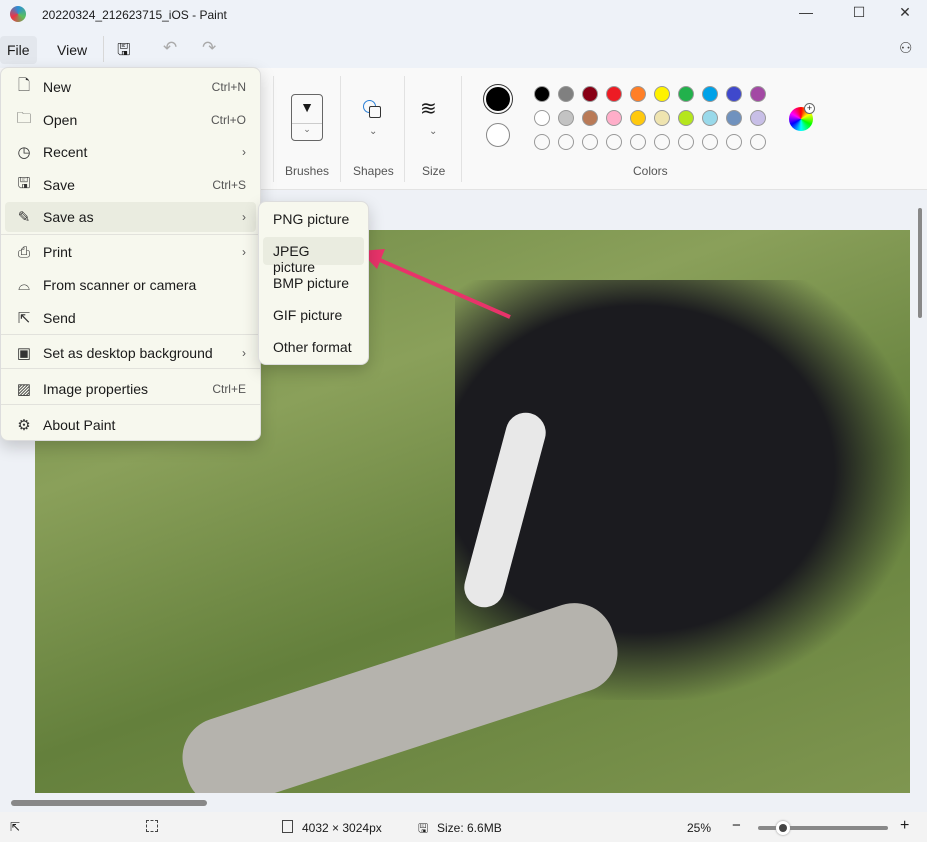 This screenshot has width=927, height=842. Describe the element at coordinates (650, 171) in the screenshot. I see `colors-label: Colors` at that location.